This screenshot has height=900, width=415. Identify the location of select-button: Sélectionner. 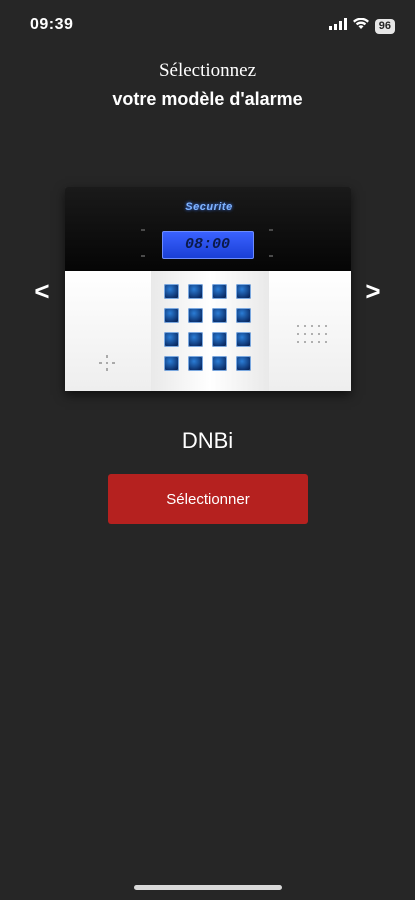
(208, 499).